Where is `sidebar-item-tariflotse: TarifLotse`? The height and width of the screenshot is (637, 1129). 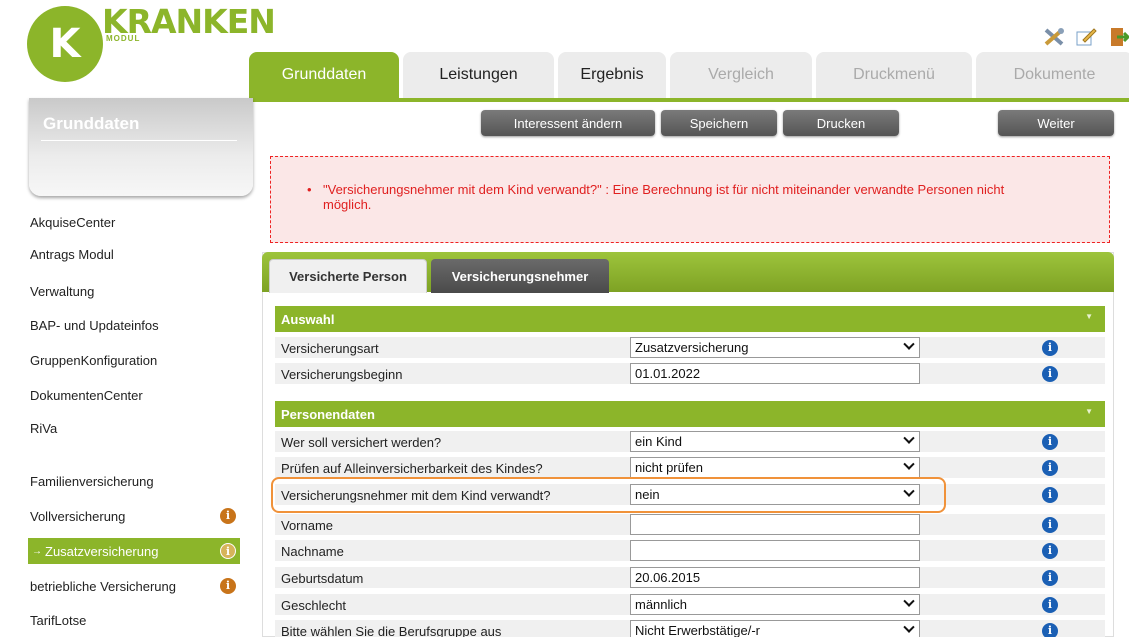
sidebar-item-tariflotse: TarifLotse is located at coordinates (135, 620).